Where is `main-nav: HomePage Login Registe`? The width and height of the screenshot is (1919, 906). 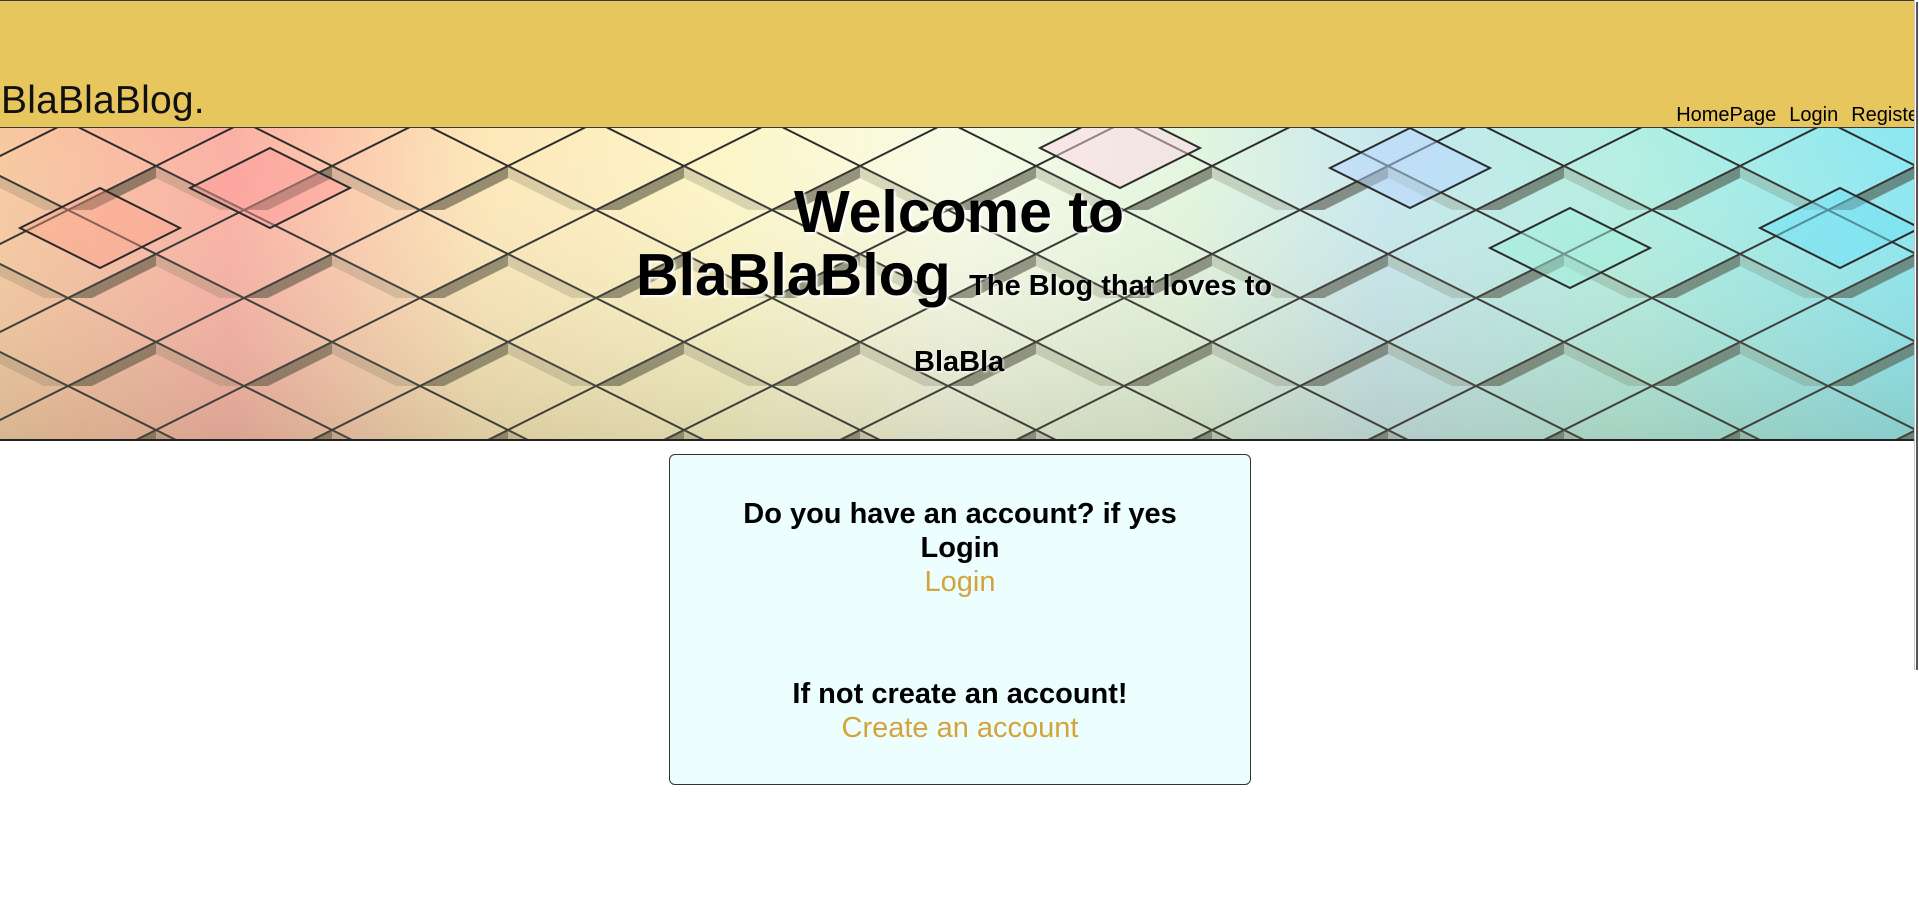
main-nav: HomePage Login Registe is located at coordinates (1791, 115).